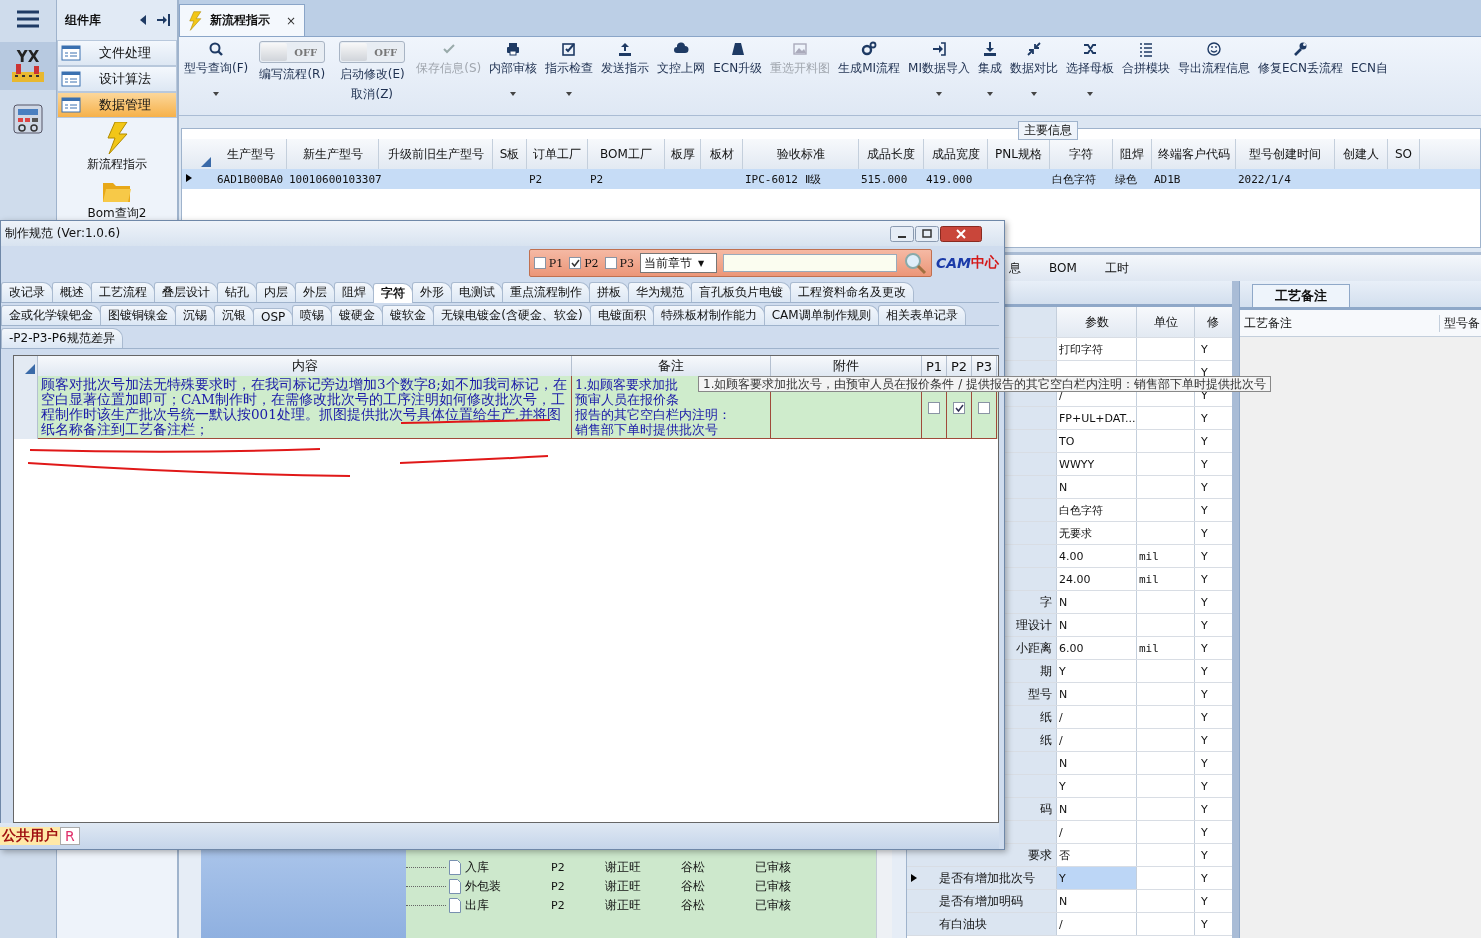 The width and height of the screenshot is (1481, 938). Describe the element at coordinates (117, 164) in the screenshot. I see `tool-label: 新流程指示` at that location.